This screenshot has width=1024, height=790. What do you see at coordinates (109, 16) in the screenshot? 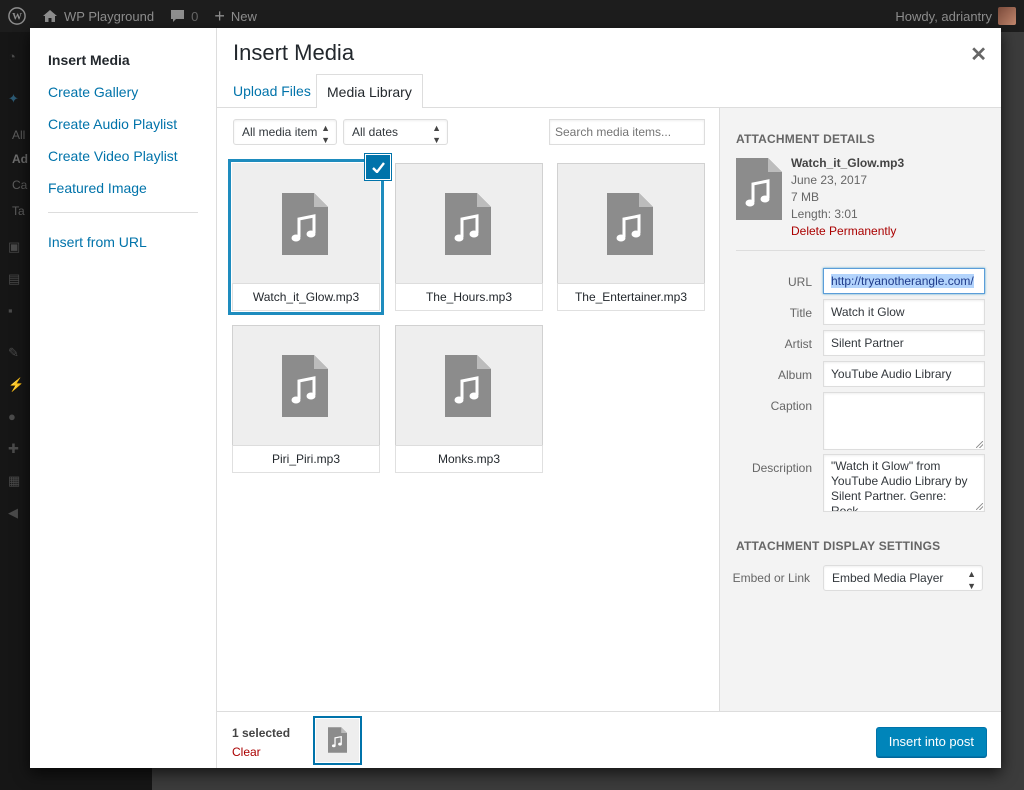
I see `site-name: WP Playground` at bounding box center [109, 16].